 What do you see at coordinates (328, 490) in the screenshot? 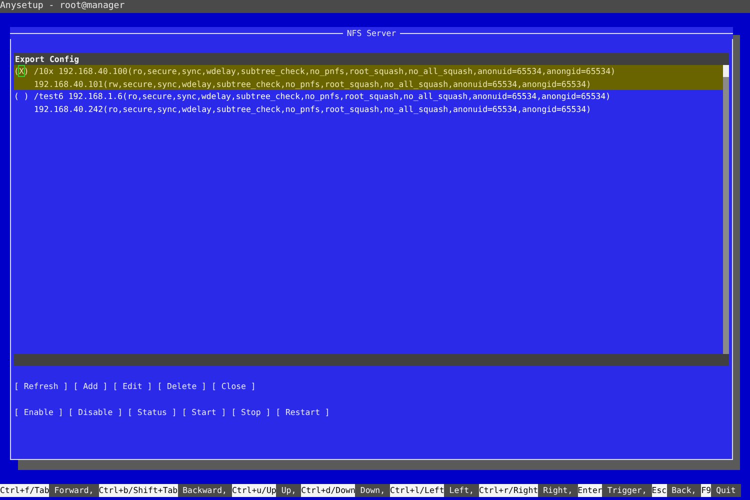
I see `shortcut-key: Ctrl+d/Down` at bounding box center [328, 490].